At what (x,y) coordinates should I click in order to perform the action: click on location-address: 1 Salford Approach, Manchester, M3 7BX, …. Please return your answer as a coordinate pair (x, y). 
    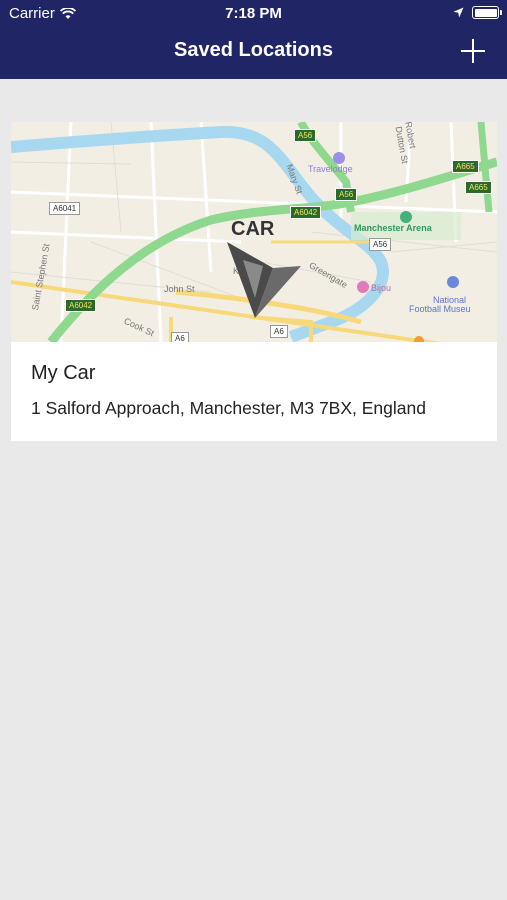
    Looking at the image, I should click on (228, 408).